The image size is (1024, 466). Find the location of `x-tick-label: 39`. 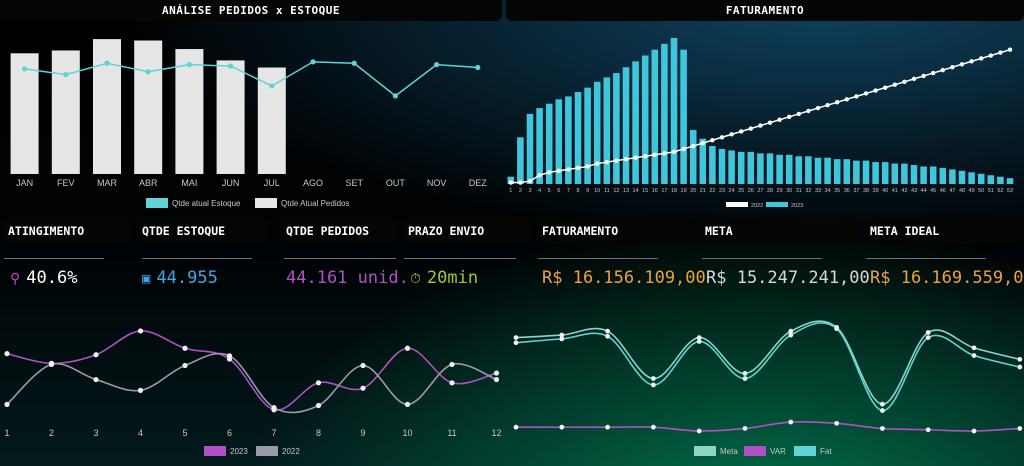

x-tick-label: 39 is located at coordinates (876, 191).